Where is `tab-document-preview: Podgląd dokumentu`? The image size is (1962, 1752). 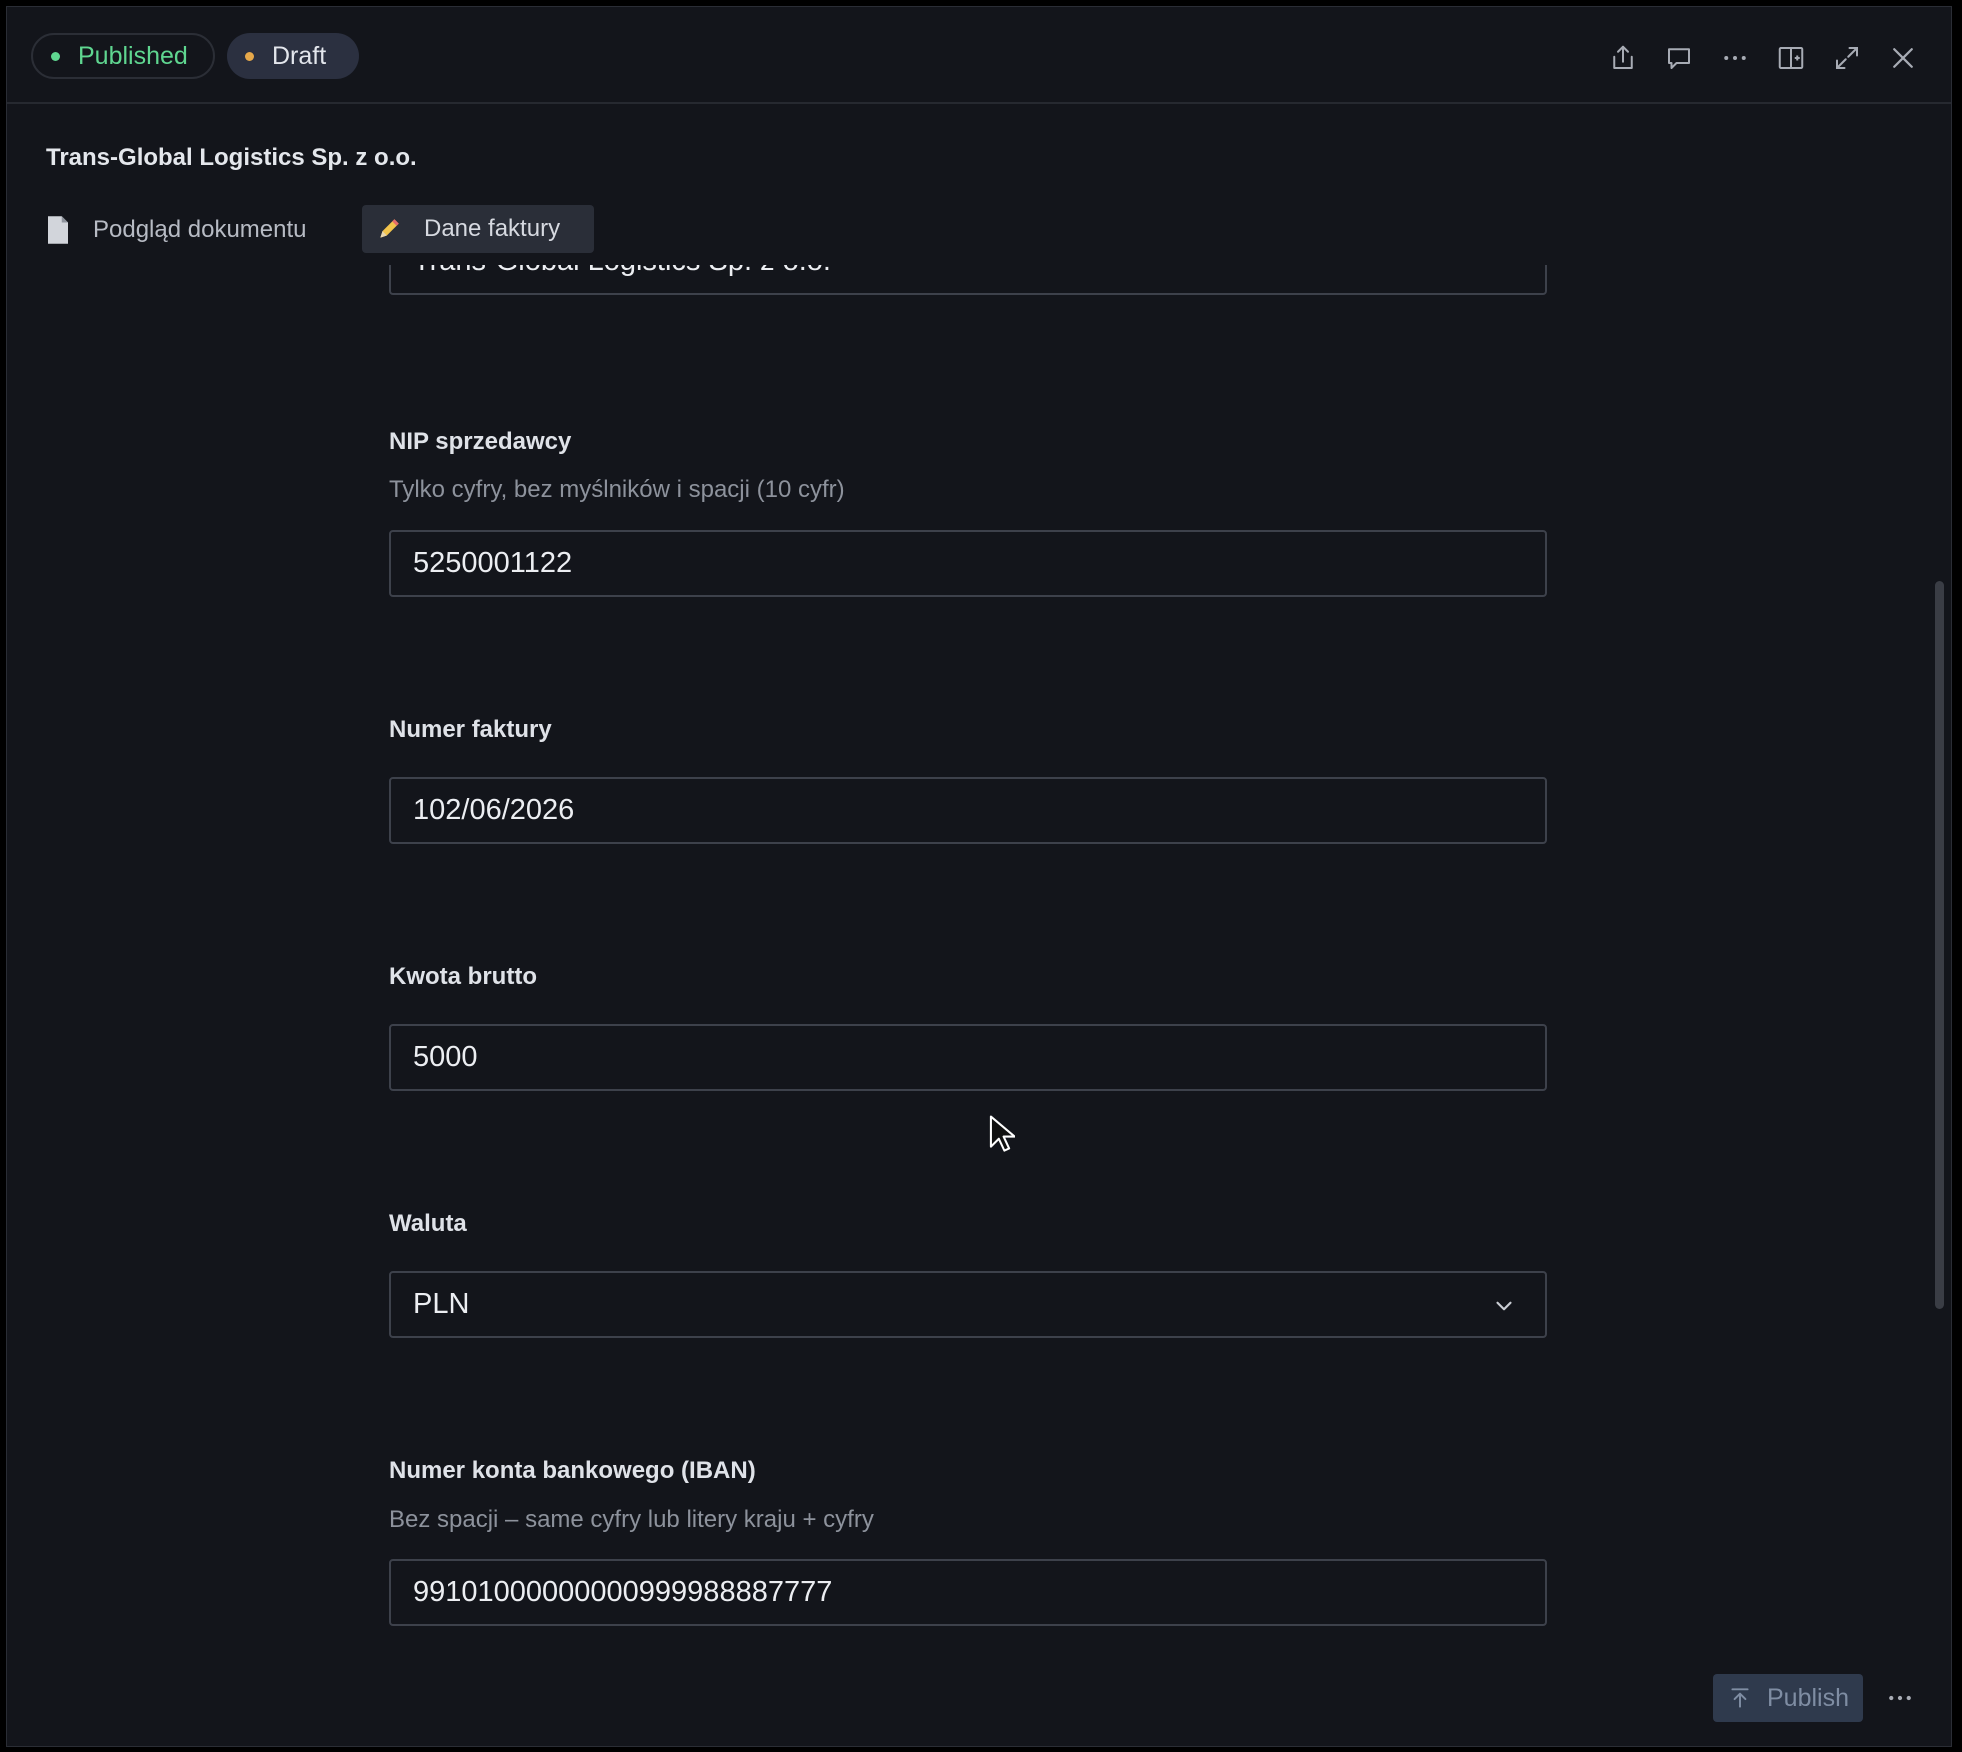
tab-document-preview: Podgląd dokumentu is located at coordinates (176, 230).